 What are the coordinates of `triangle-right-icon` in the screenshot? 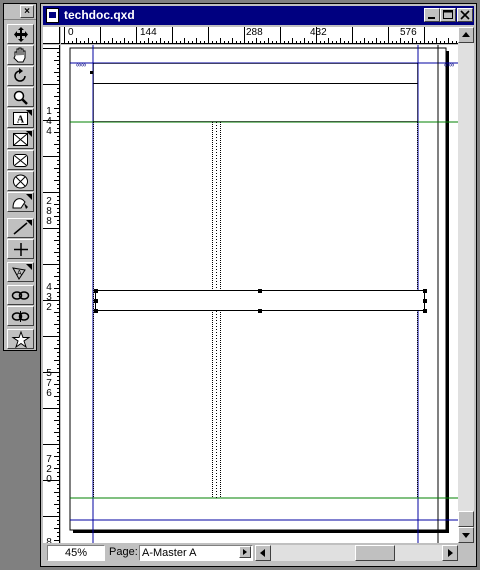 It's located at (245, 552).